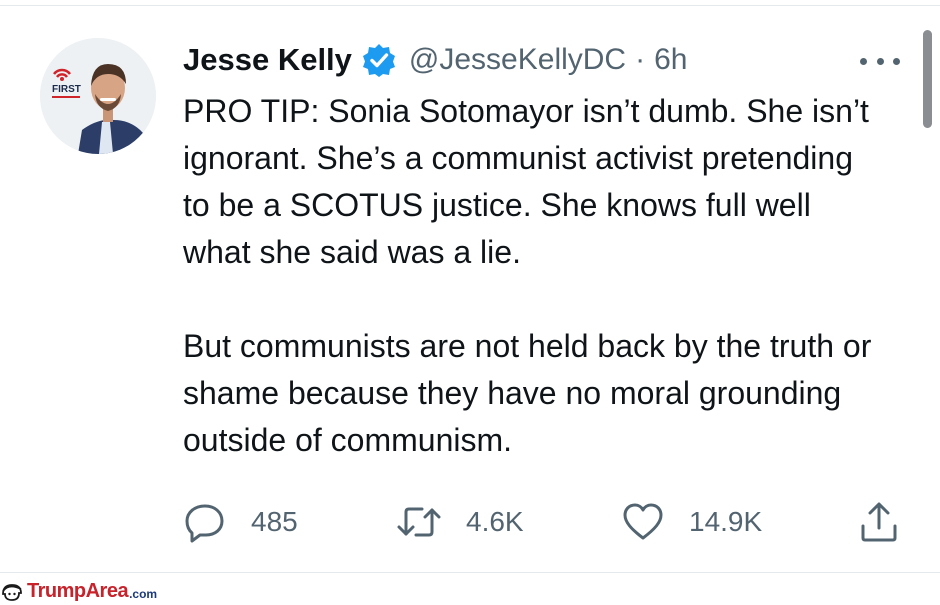  Describe the element at coordinates (470, 5) in the screenshot. I see `top-divider` at that location.